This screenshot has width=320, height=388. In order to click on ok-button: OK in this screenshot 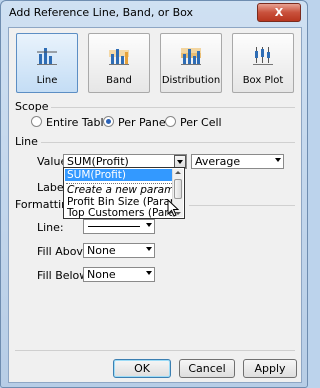, I will do `click(142, 368)`.